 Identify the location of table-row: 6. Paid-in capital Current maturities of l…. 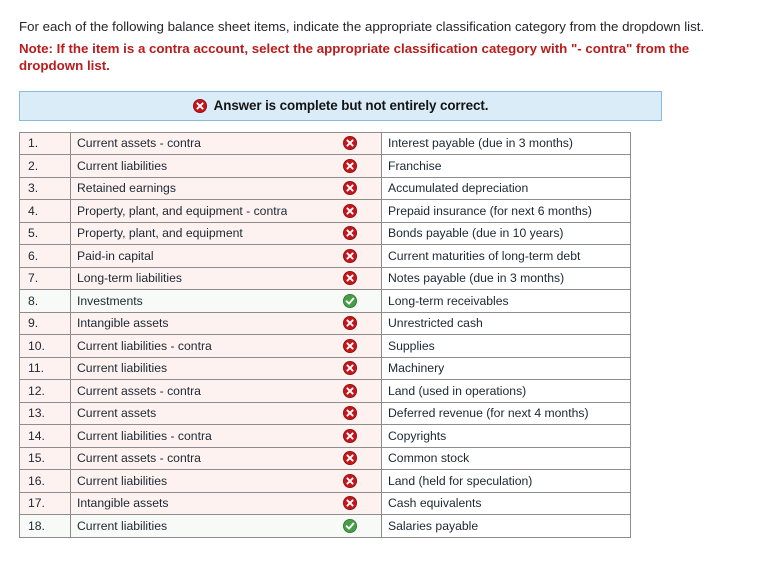
(325, 256).